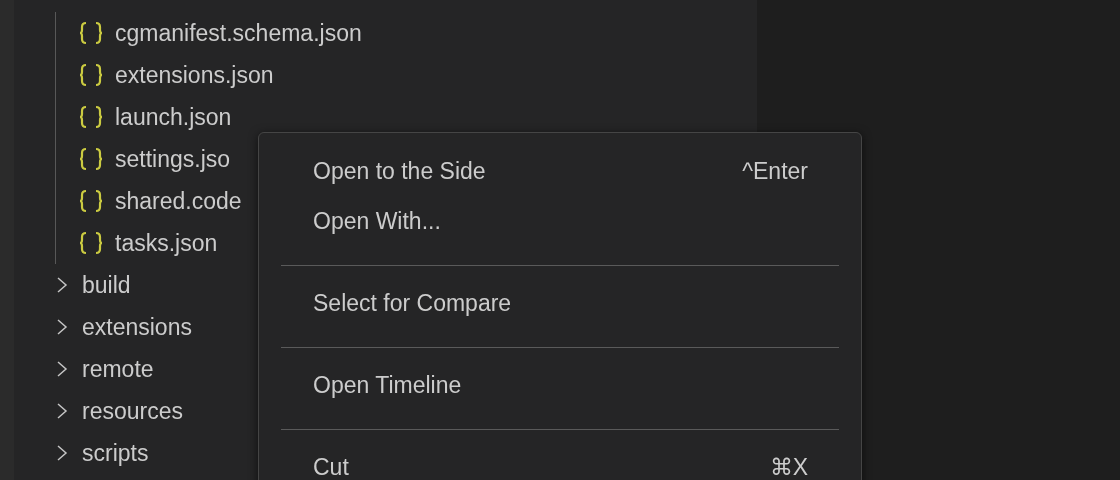 This screenshot has width=1120, height=480. Describe the element at coordinates (560, 171) in the screenshot. I see `menu-item: Open to the Side ^Enter` at that location.